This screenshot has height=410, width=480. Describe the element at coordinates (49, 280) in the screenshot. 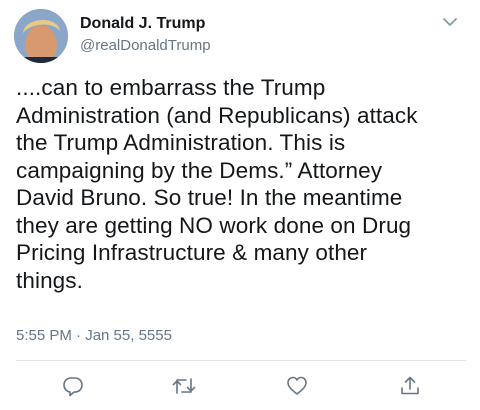

I see `tweet-text-line: things.` at that location.